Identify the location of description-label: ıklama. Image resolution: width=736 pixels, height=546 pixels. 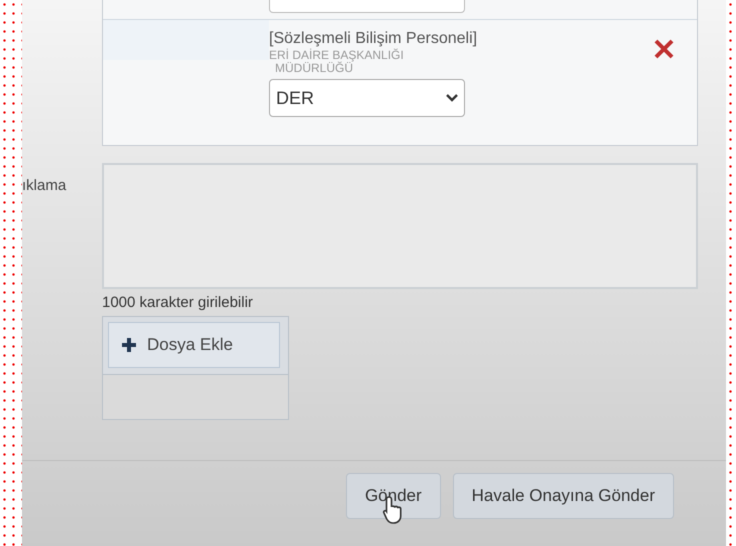
(45, 186).